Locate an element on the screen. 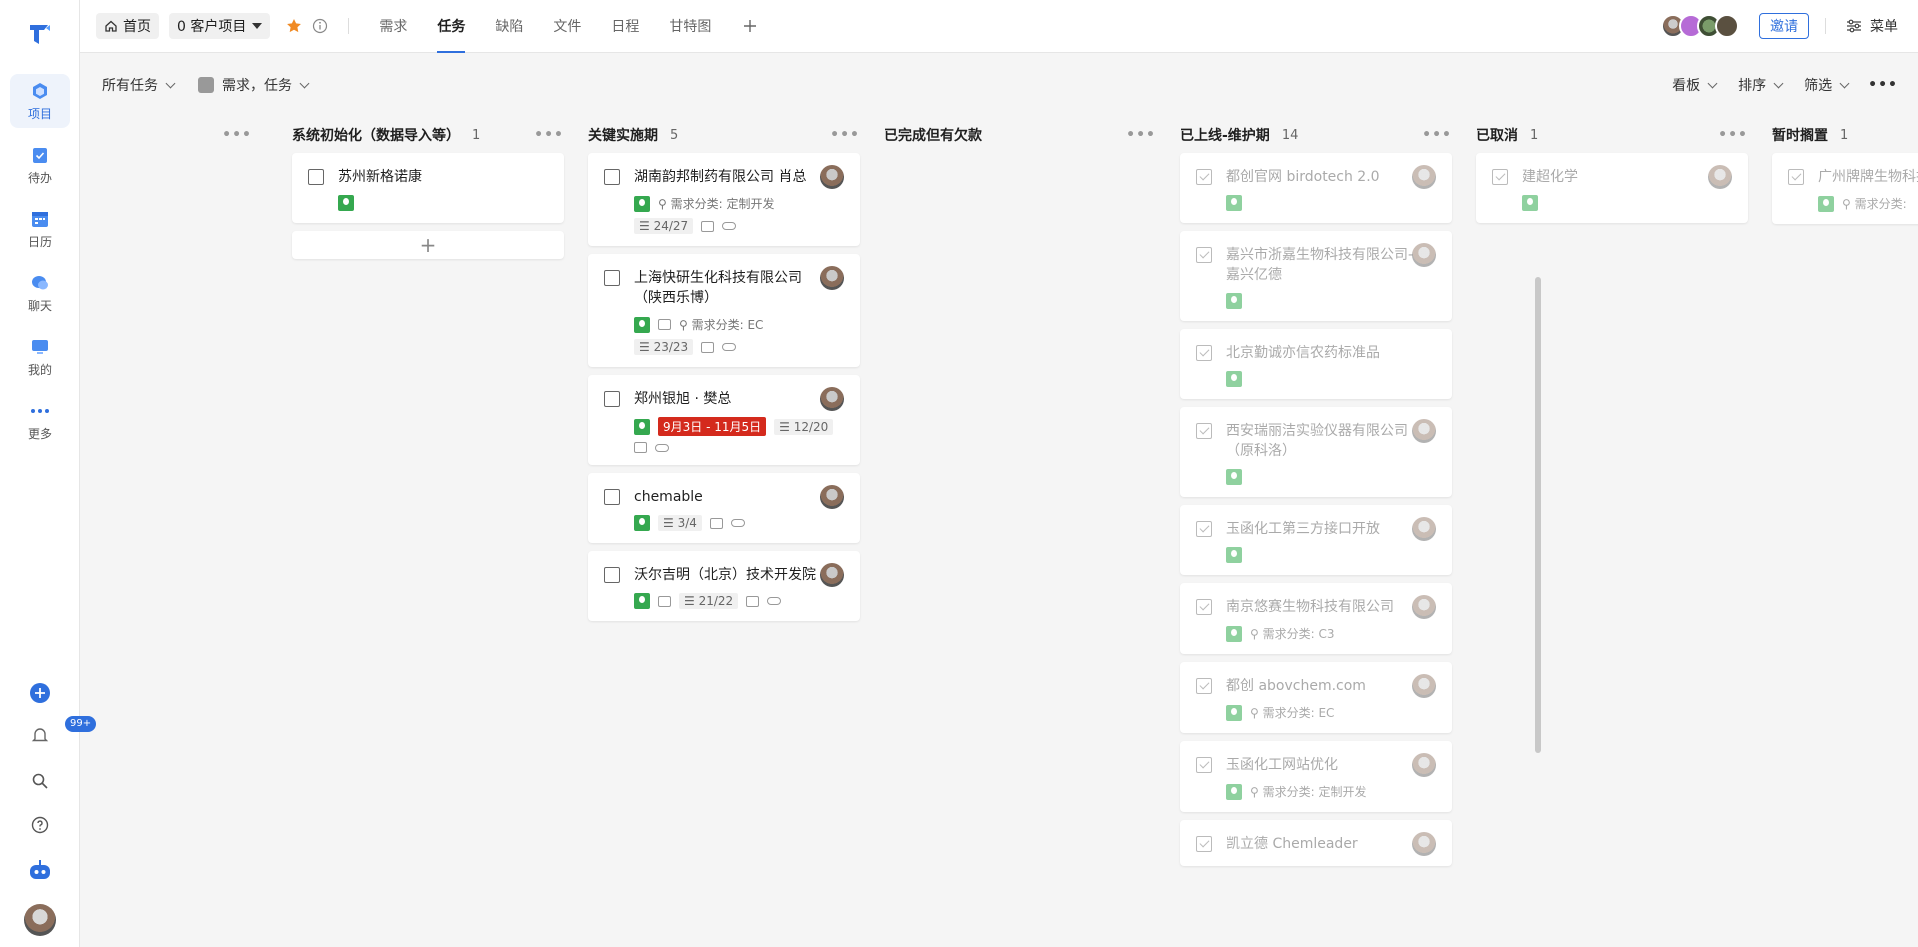 The width and height of the screenshot is (1918, 947). task-card: 广州牌牌生物科技 ⚲ 需求分类: is located at coordinates (1845, 188).